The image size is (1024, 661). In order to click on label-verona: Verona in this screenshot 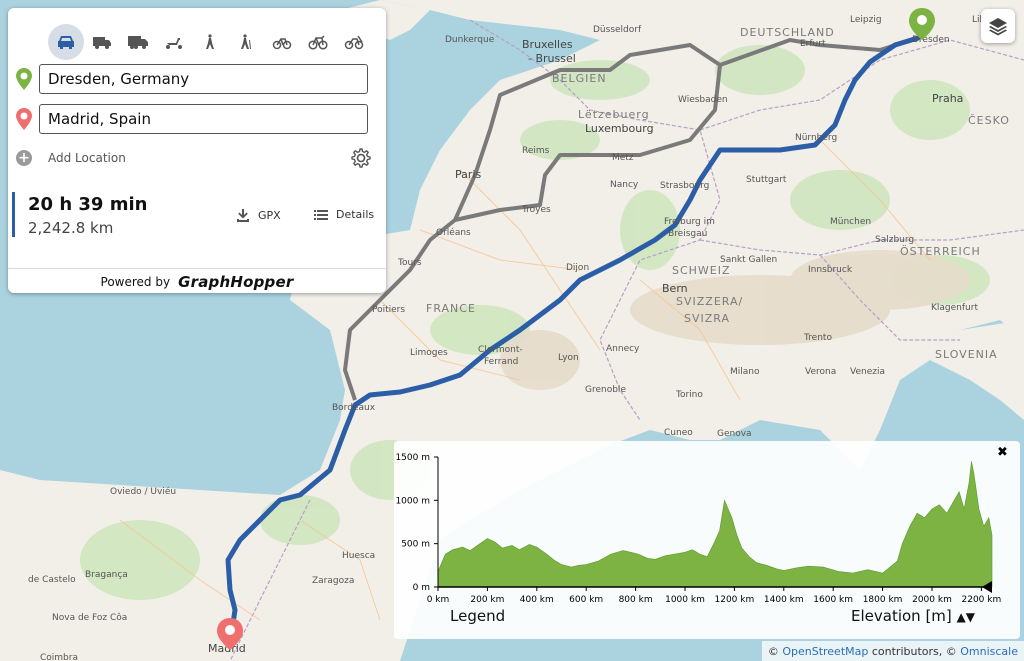, I will do `click(820, 372)`.